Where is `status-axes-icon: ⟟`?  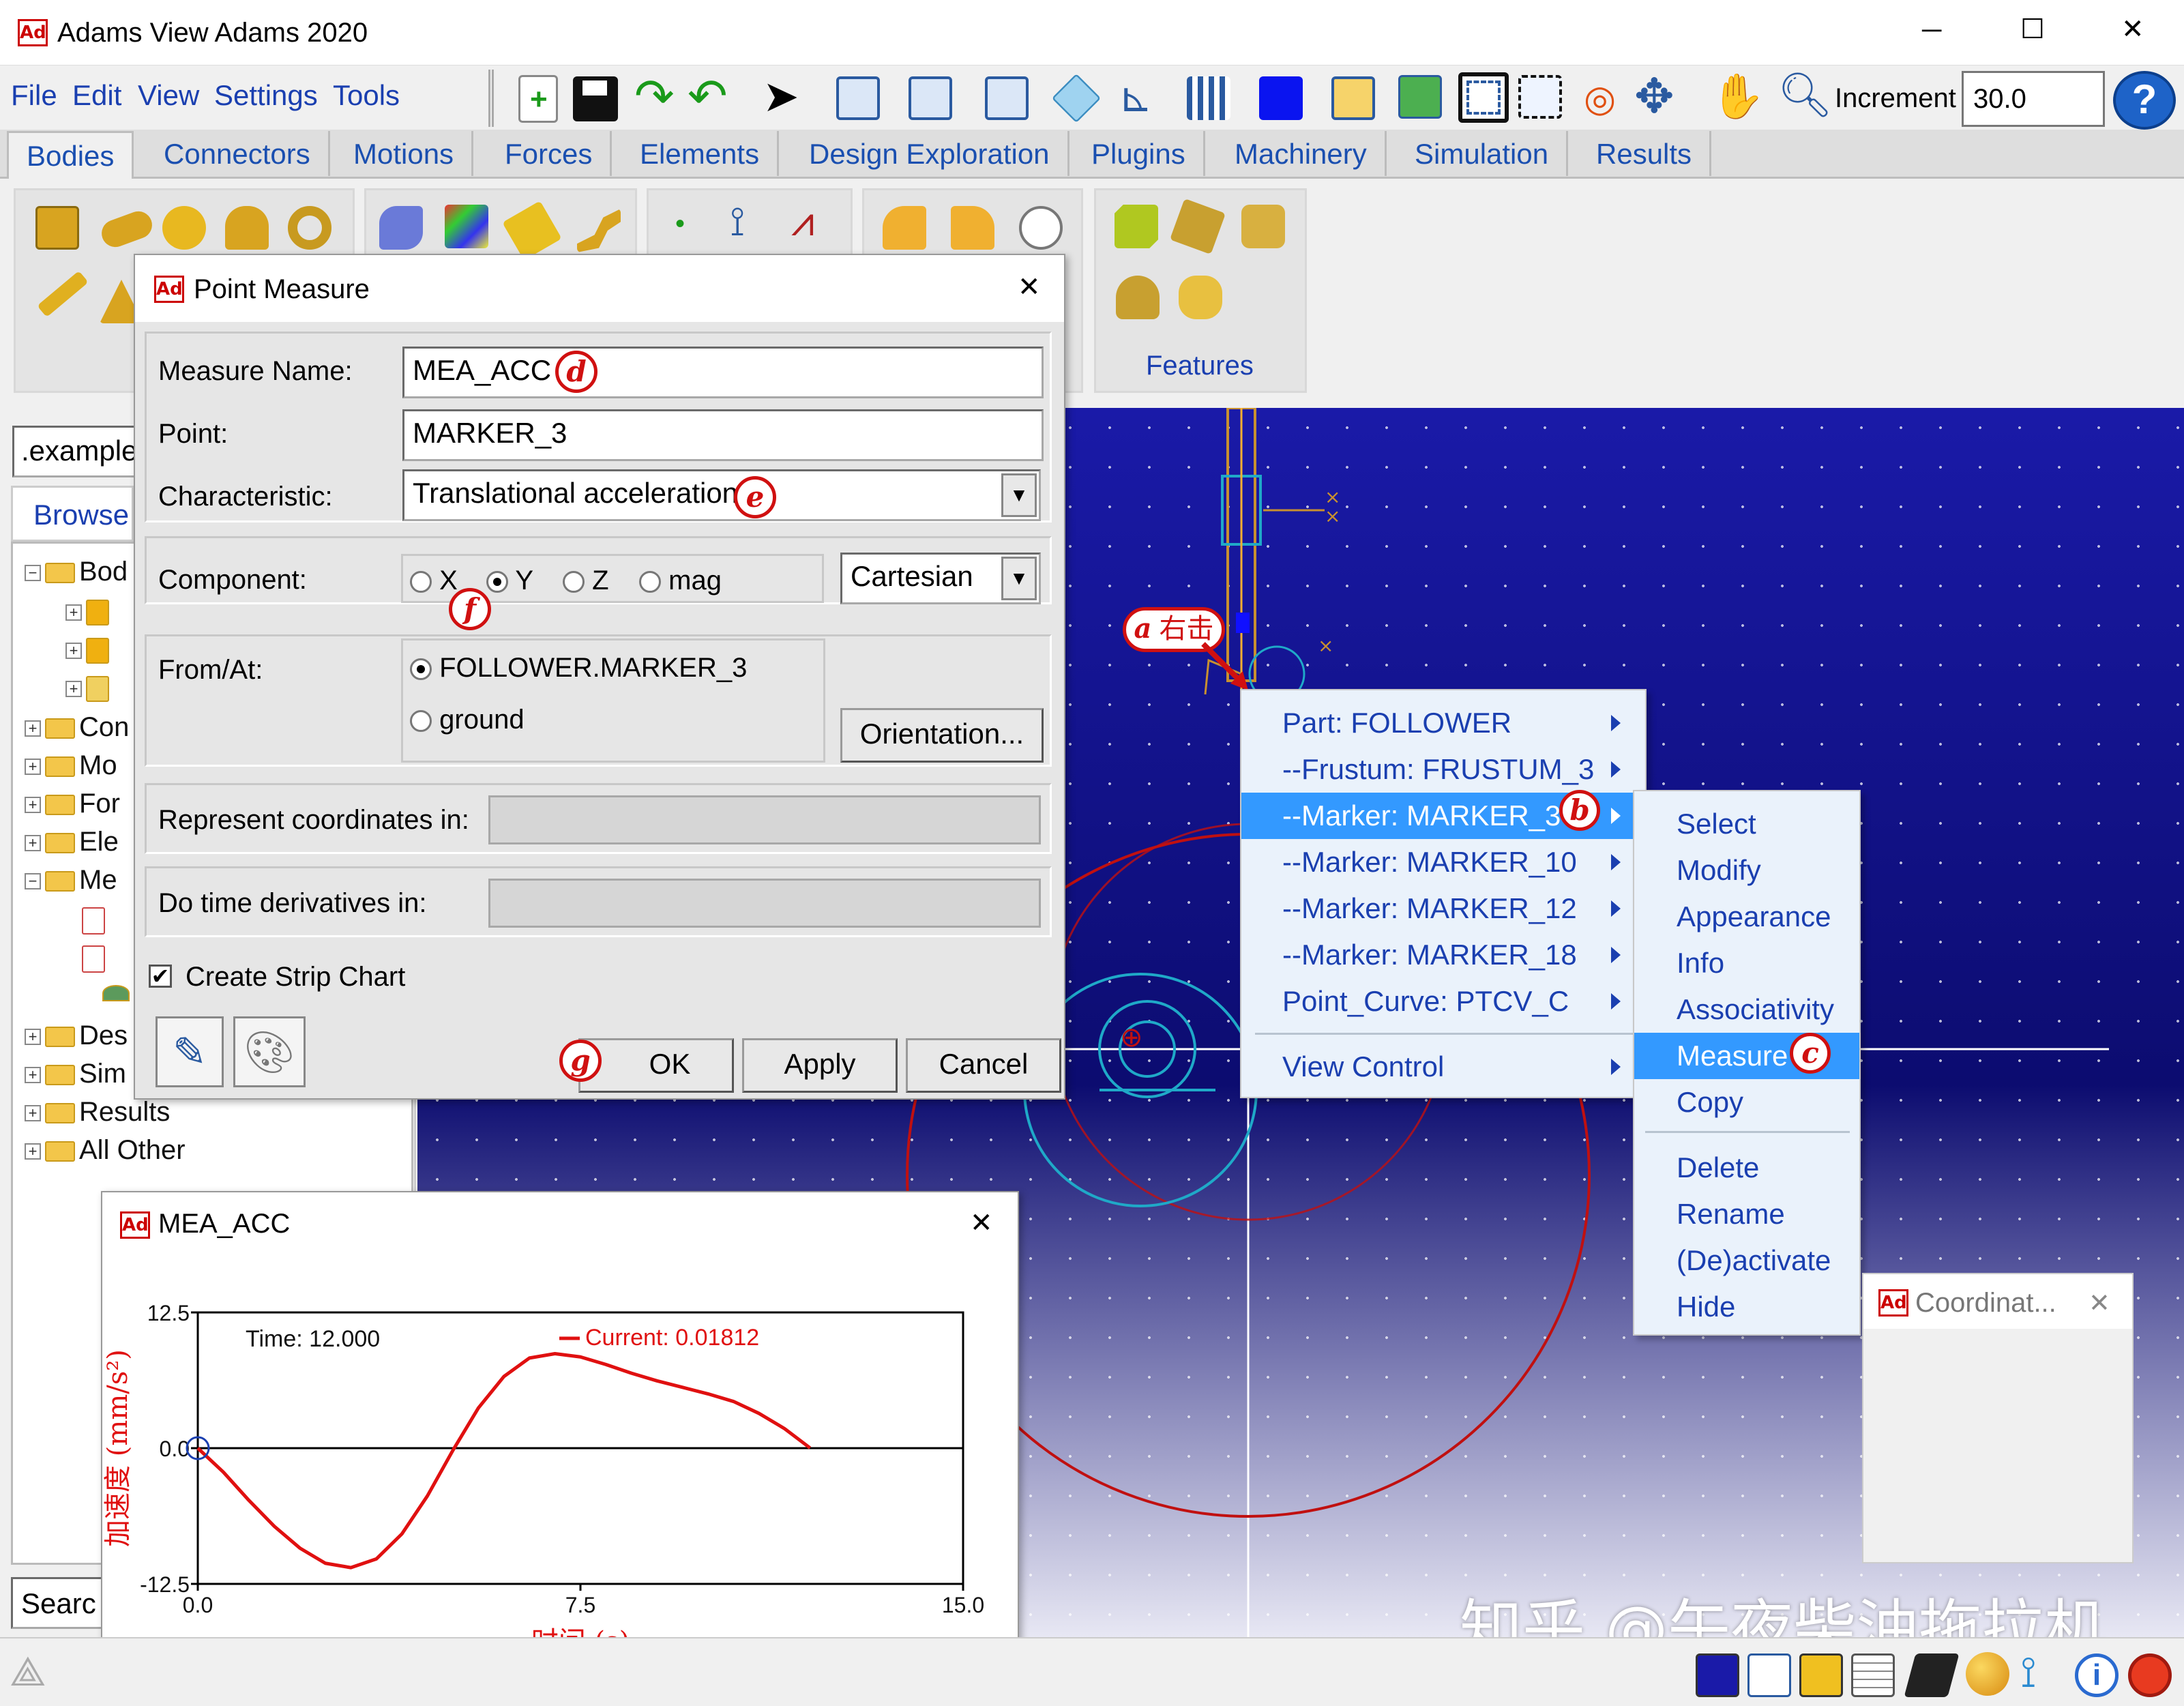 status-axes-icon: ⟟ is located at coordinates (2028, 1672).